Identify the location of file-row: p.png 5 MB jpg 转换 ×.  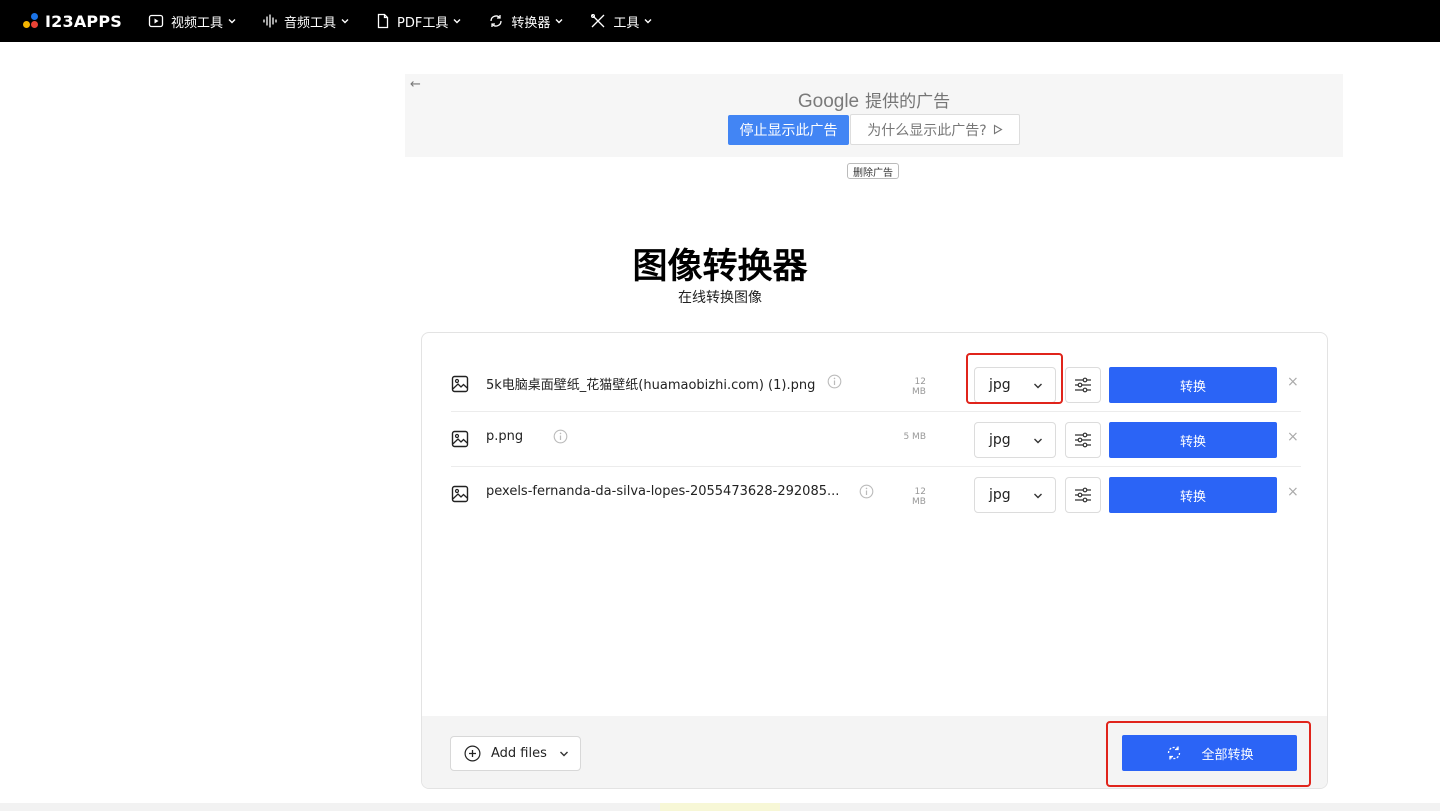
(876, 439).